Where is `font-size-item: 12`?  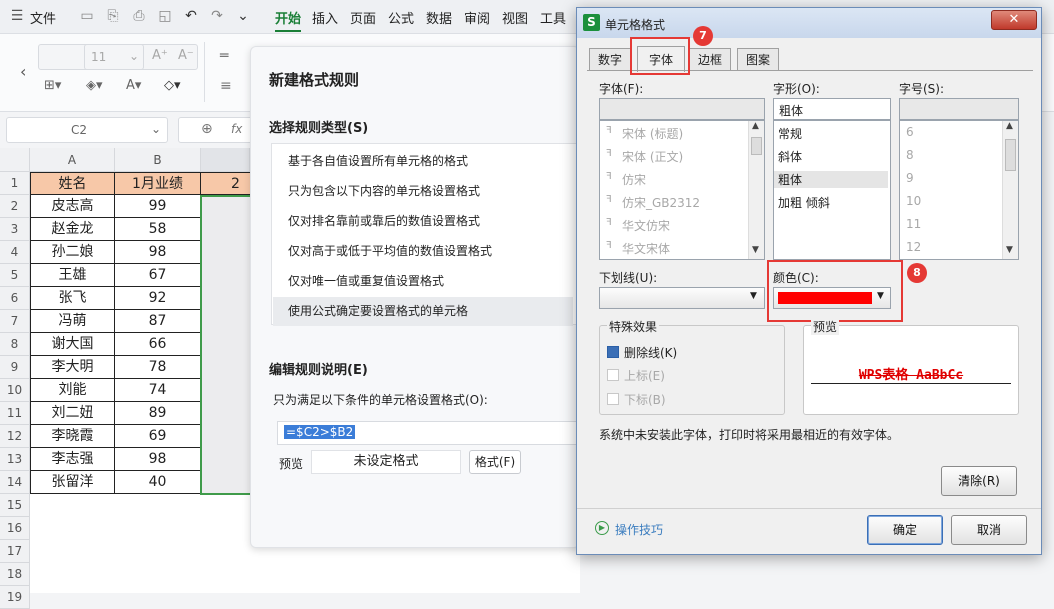
font-size-item: 12 is located at coordinates (913, 247).